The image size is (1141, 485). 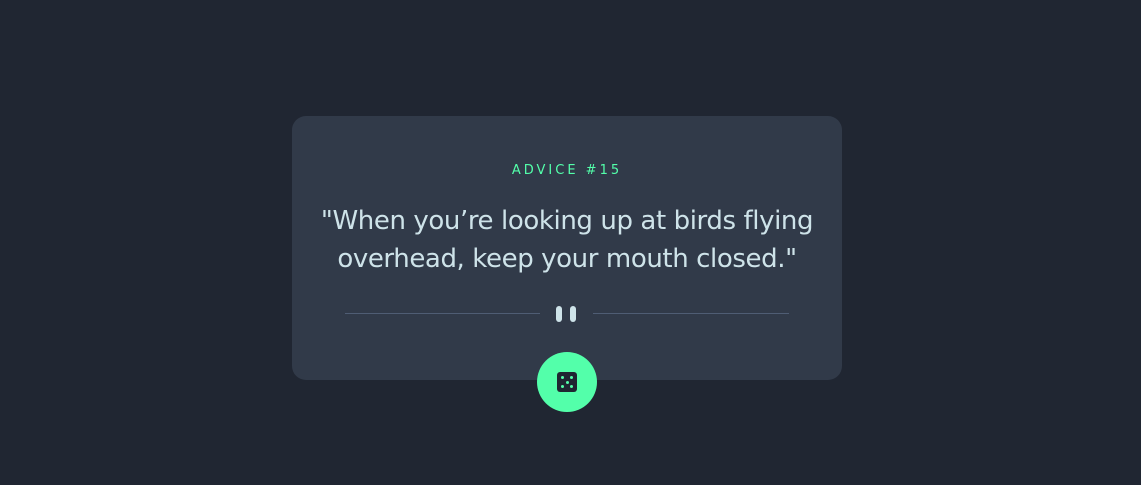 I want to click on pause-icon, so click(x=567, y=314).